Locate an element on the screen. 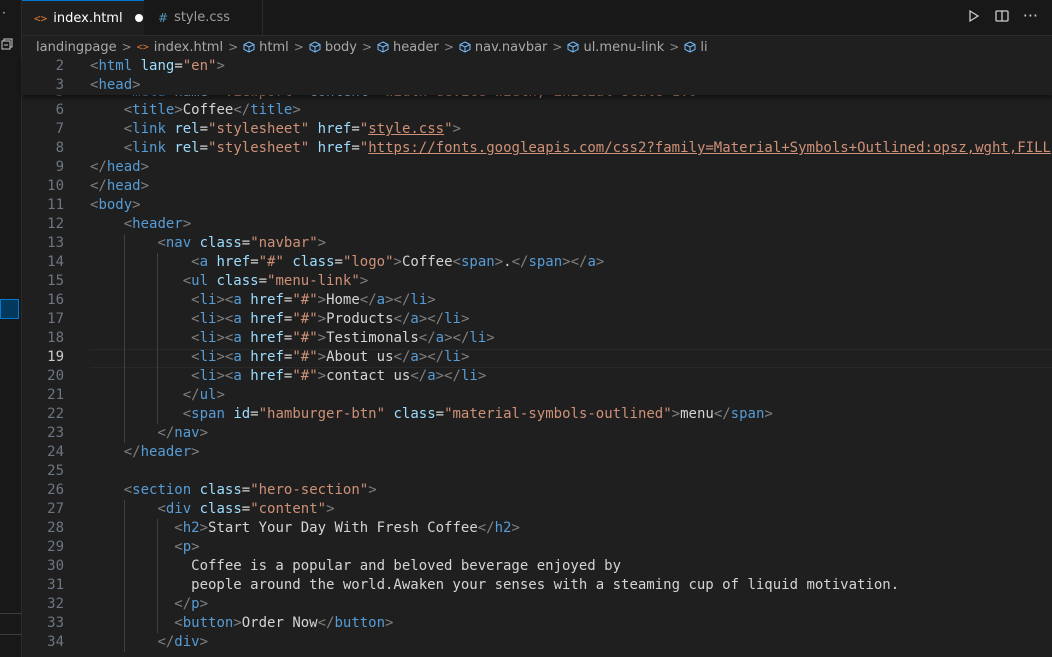 This screenshot has height=657, width=1052. code-line: 21 </ul> is located at coordinates (537, 395).